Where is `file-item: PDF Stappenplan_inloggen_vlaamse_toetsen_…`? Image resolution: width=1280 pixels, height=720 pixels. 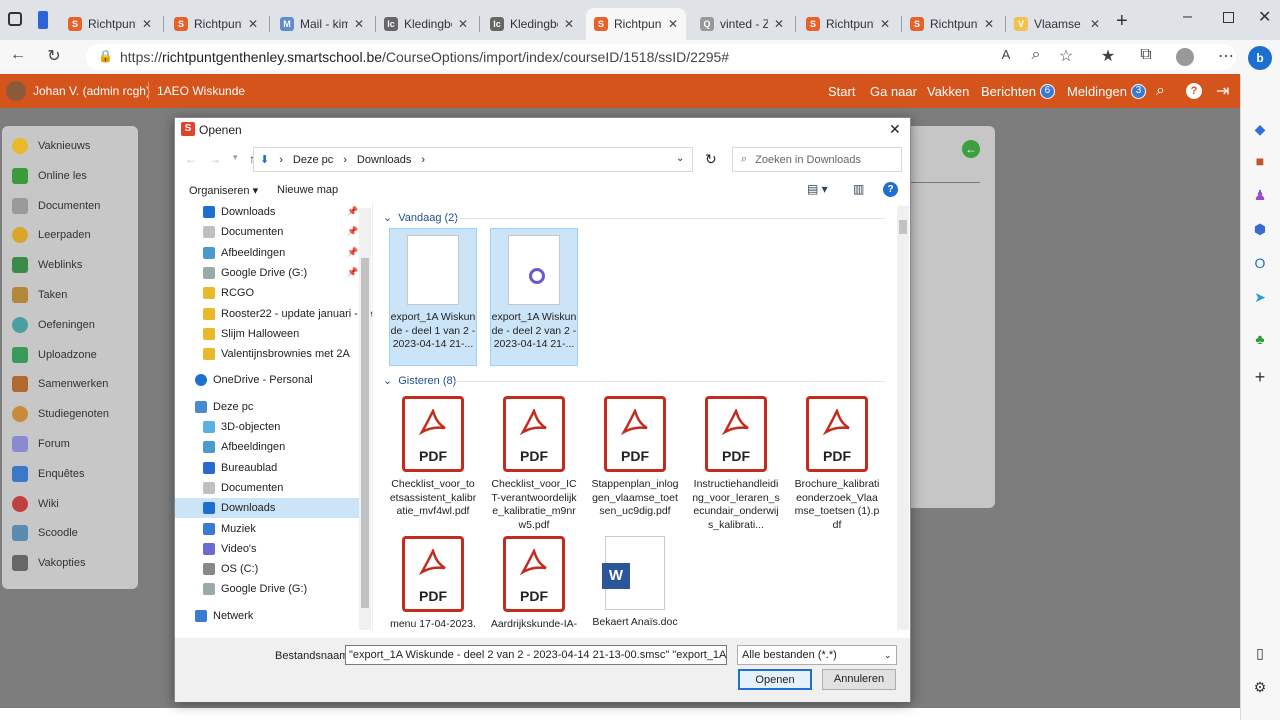 file-item: PDF Stappenplan_inloggen_vlaamse_toetsen_… is located at coordinates (635, 464).